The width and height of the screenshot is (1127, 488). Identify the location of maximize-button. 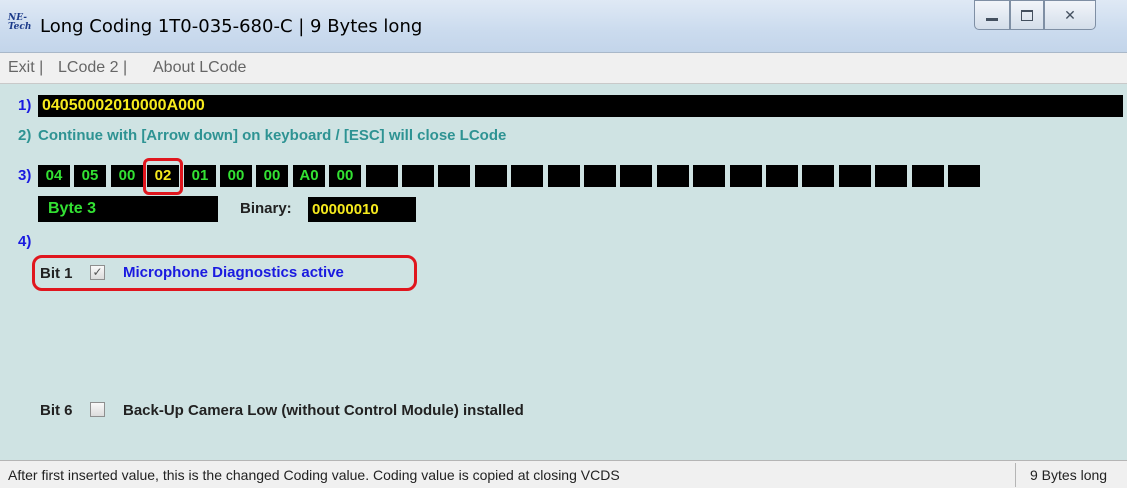
(1027, 15).